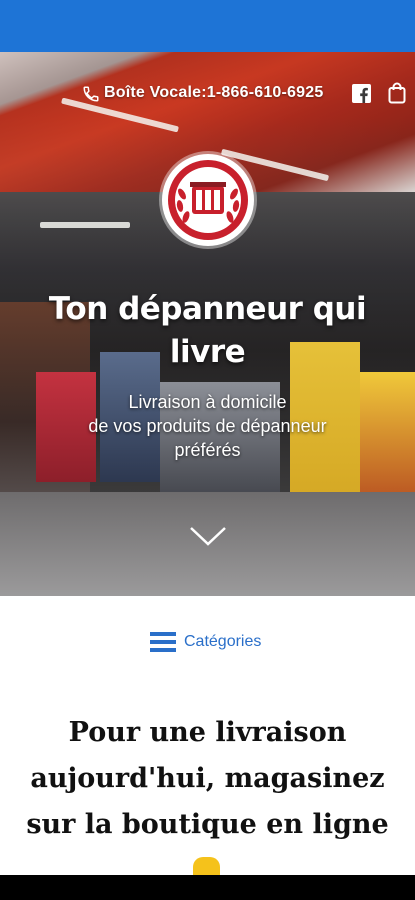 This screenshot has height=900, width=415. I want to click on store-logo, so click(208, 200).